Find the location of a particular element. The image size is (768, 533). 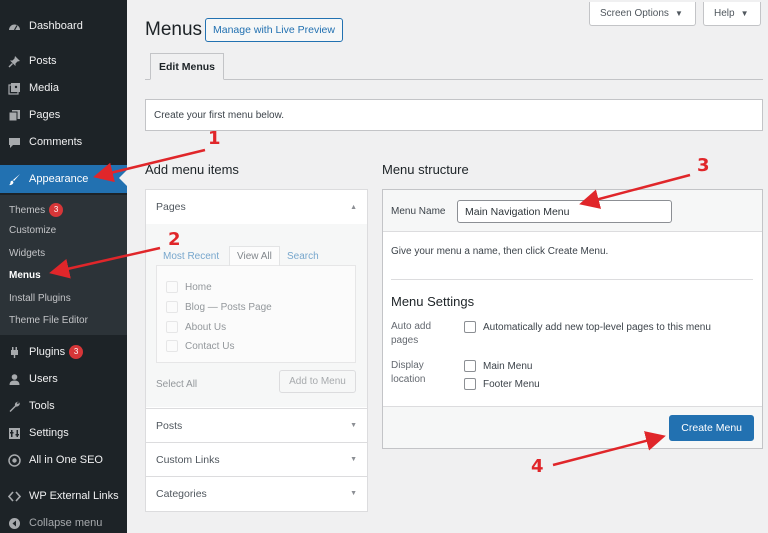

auto-add-label: Auto add pages is located at coordinates (411, 333).